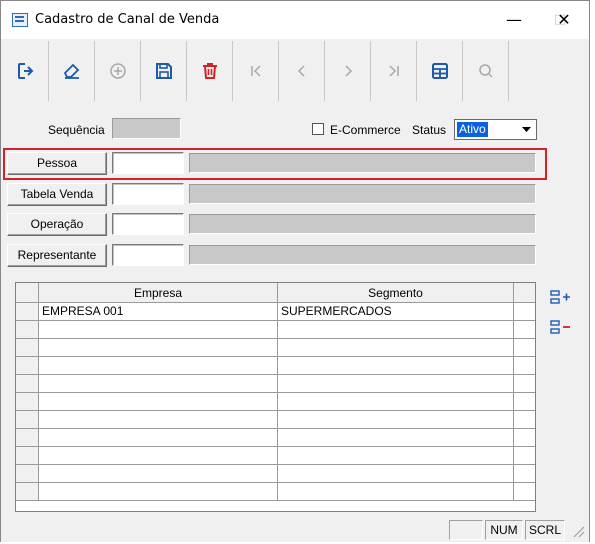  Describe the element at coordinates (57, 255) in the screenshot. I see `representante-button: Representante` at that location.